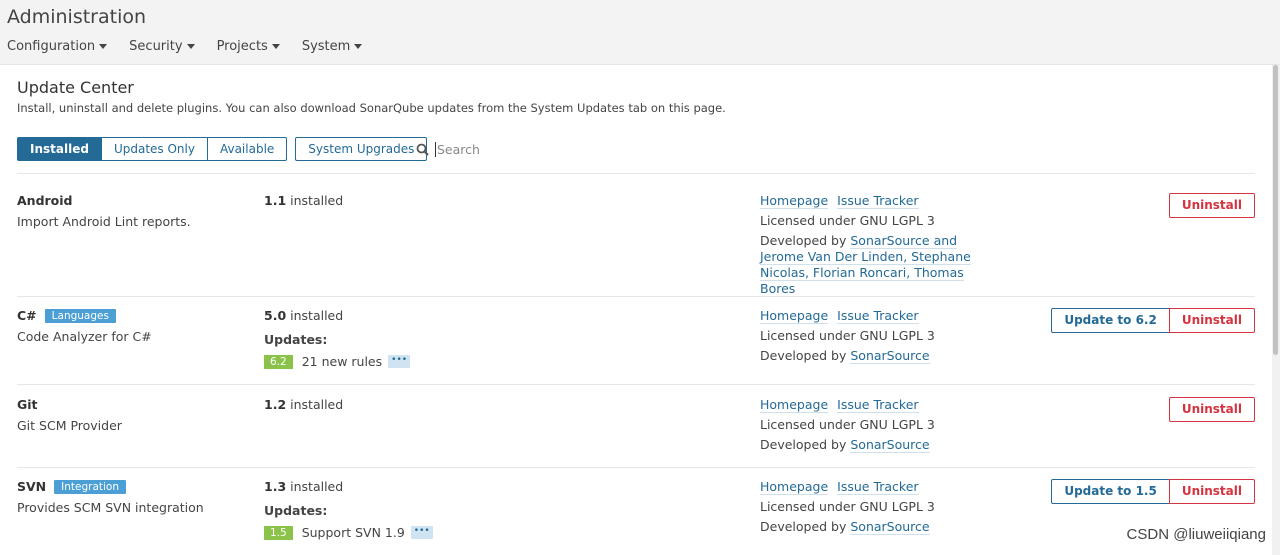  Describe the element at coordinates (45, 200) in the screenshot. I see `plugin-name: Android` at that location.